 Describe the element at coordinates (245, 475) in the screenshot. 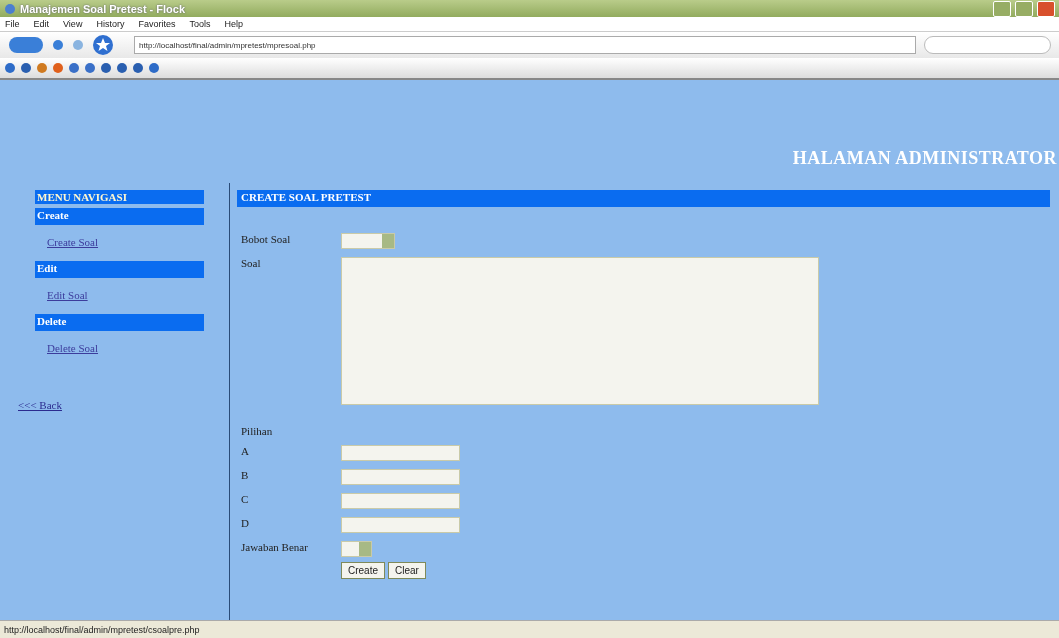

I see `field-label: B` at that location.